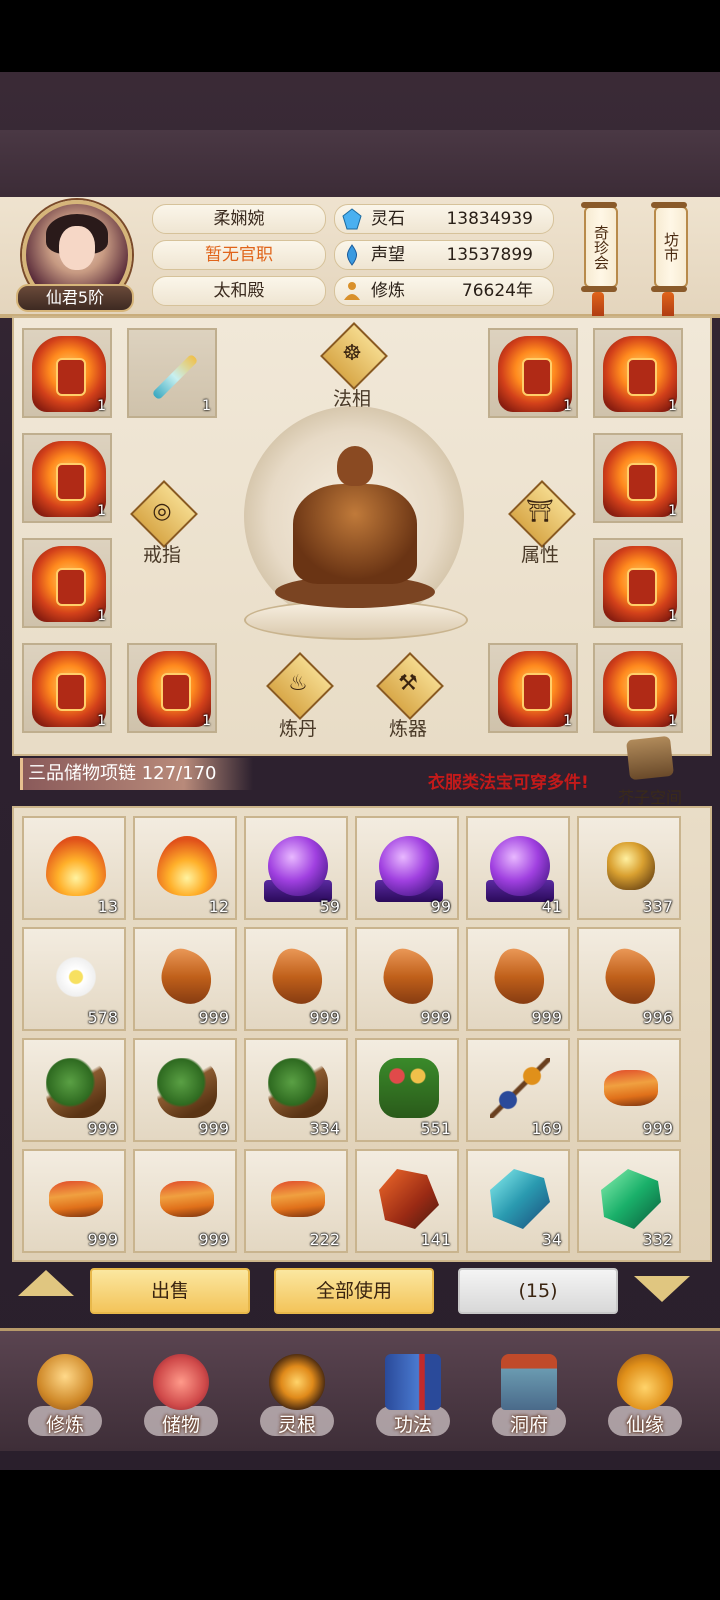 This screenshot has height=1600, width=720. Describe the element at coordinates (185, 868) in the screenshot. I see `inventory-slot: 12` at that location.